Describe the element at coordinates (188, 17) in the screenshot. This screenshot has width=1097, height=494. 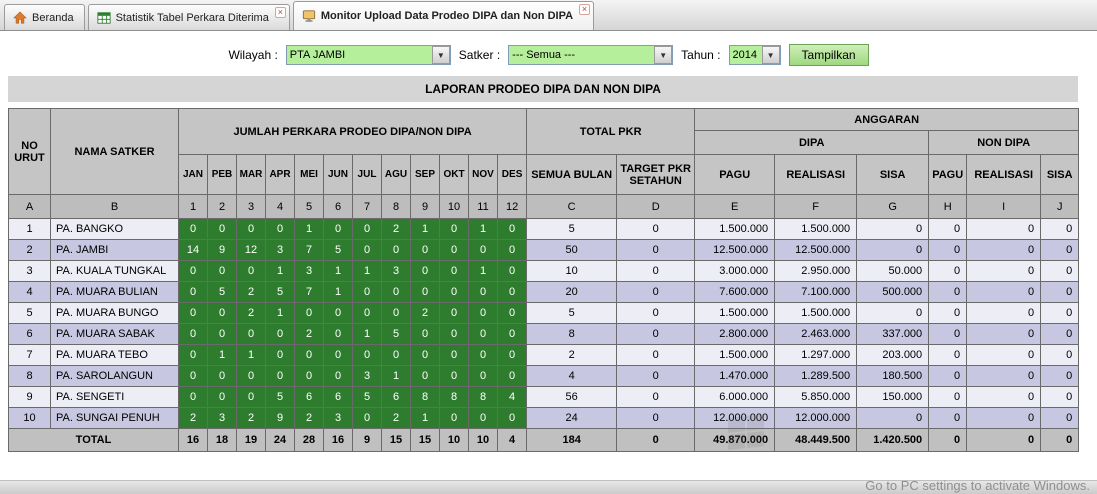
I see `tab-statistik-tabel-perkara-diterima: Statistik Tabel Perkara Diterima ×` at that location.